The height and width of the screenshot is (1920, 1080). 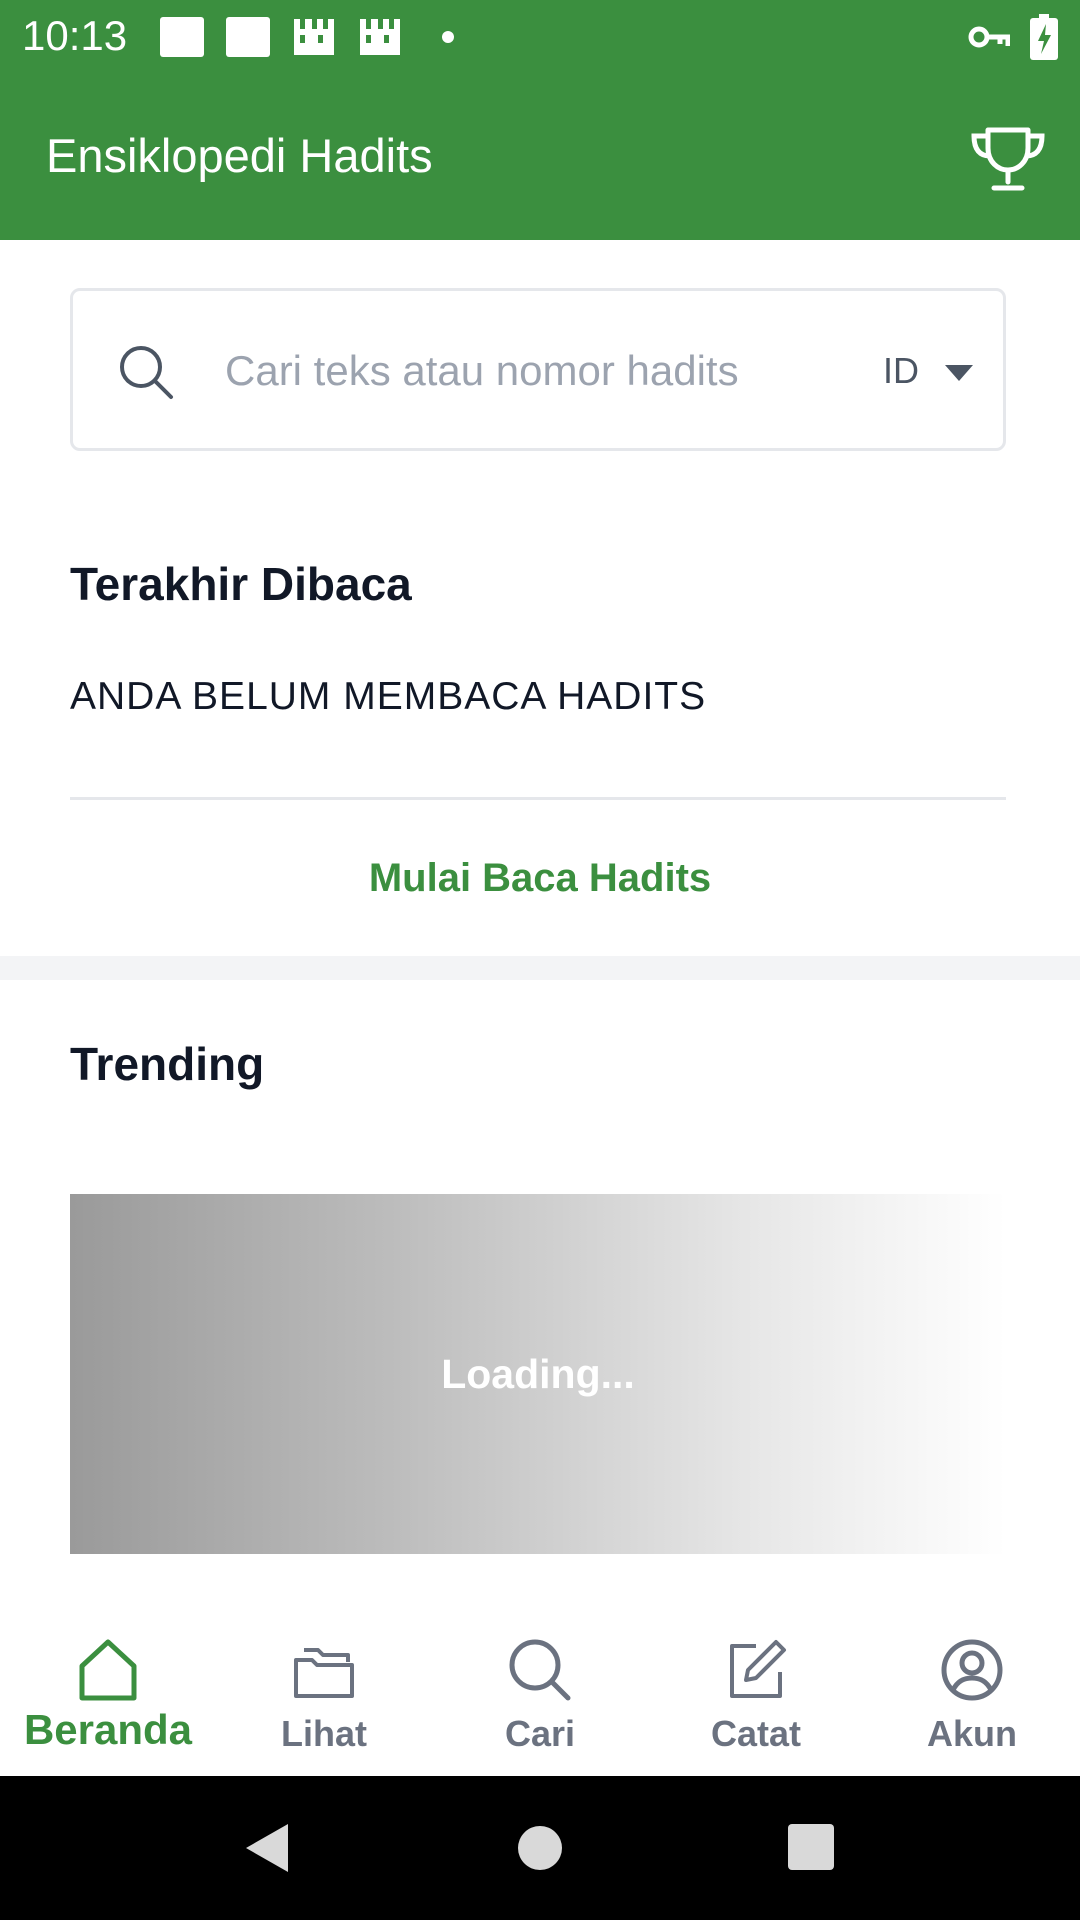 I want to click on language-value: ID, so click(x=901, y=370).